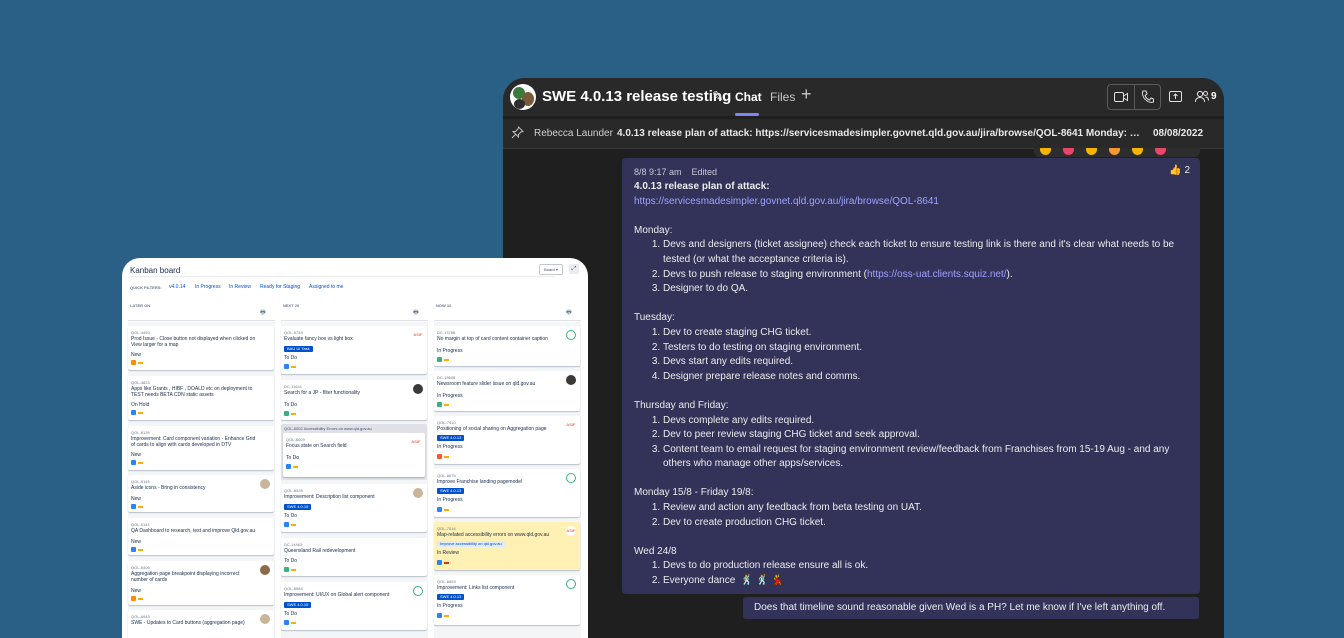  Describe the element at coordinates (654, 318) in the screenshot. I see `tuesday-label: Tuesday:` at that location.